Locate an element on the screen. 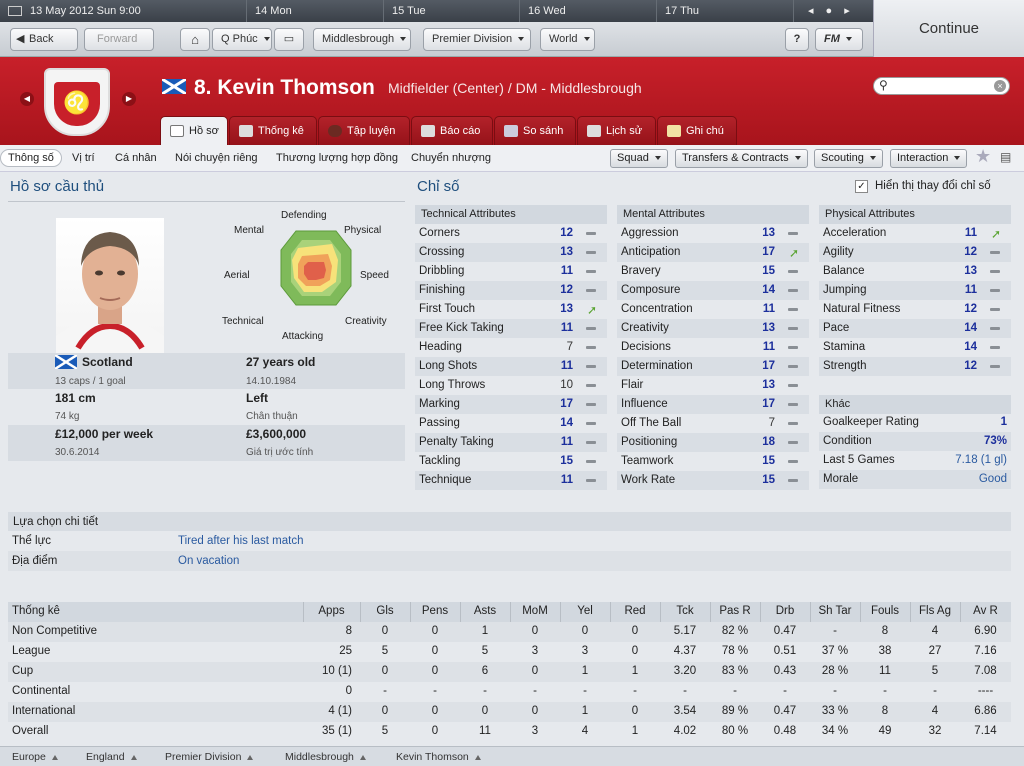 This screenshot has width=1024, height=766. breadcrumb-item: Premier Division is located at coordinates (209, 757).